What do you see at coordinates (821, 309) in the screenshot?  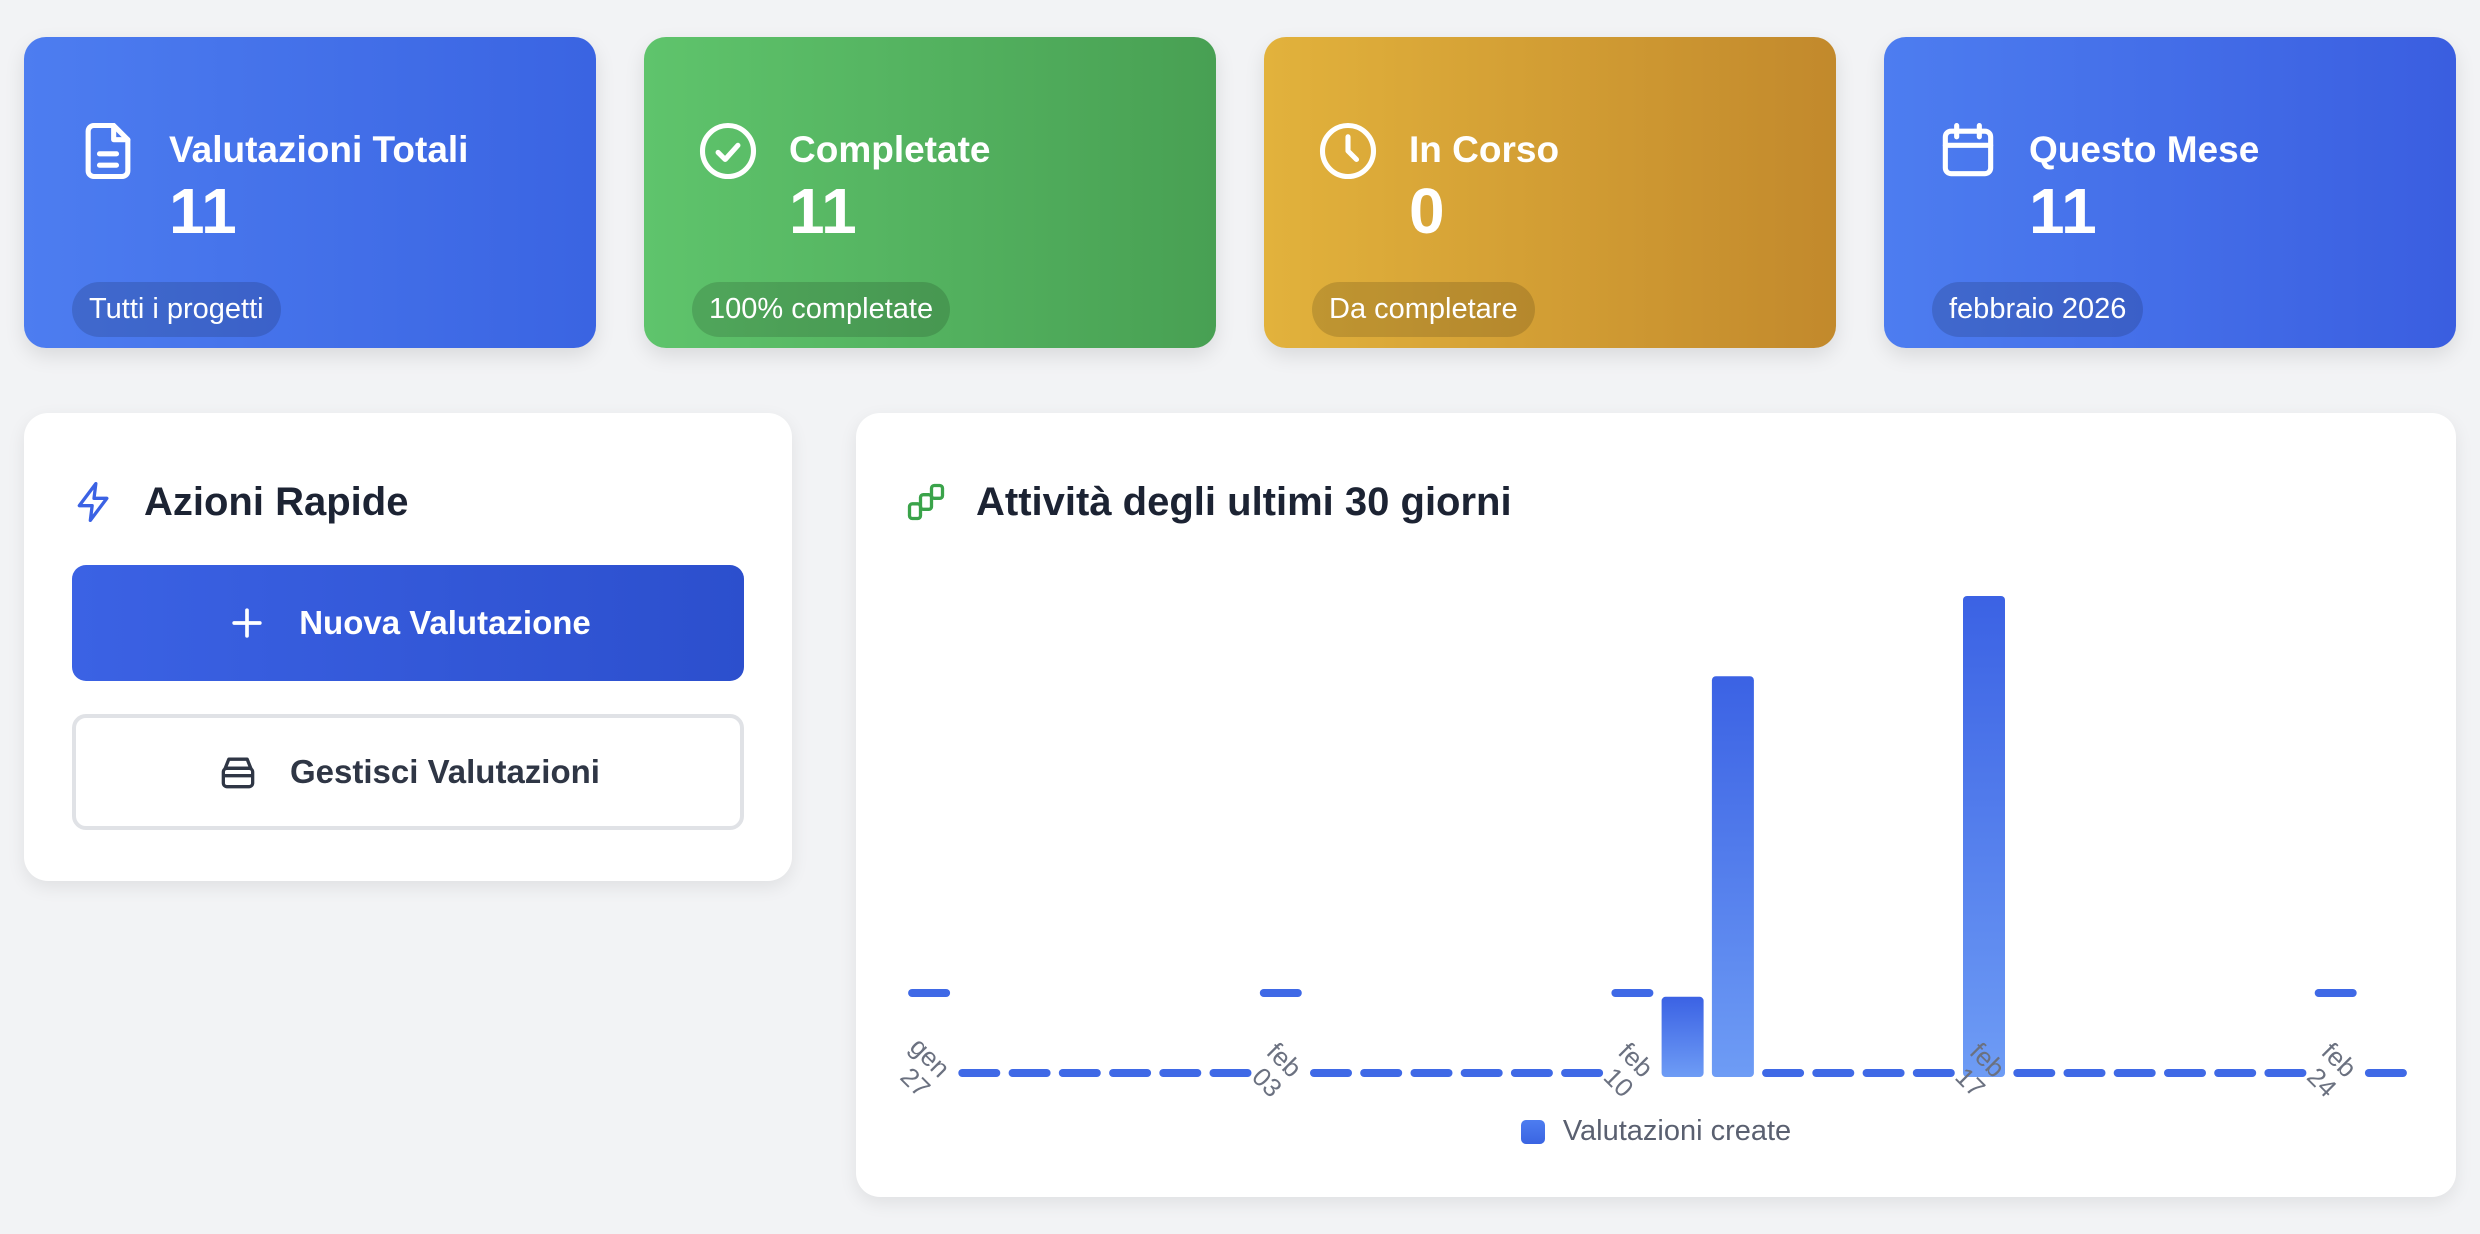 I see `stat-badge: 100% completate` at bounding box center [821, 309].